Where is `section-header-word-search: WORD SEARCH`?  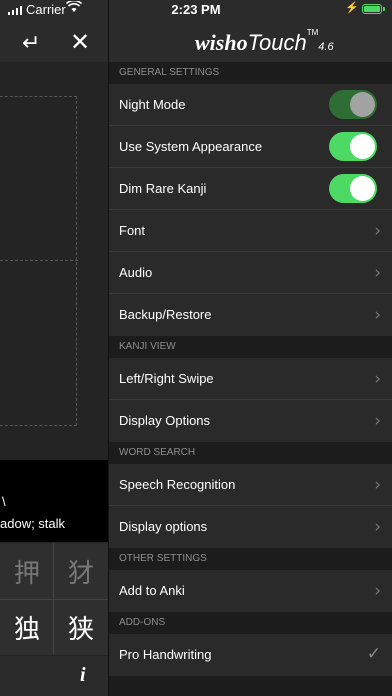 section-header-word-search: WORD SEARCH is located at coordinates (250, 453).